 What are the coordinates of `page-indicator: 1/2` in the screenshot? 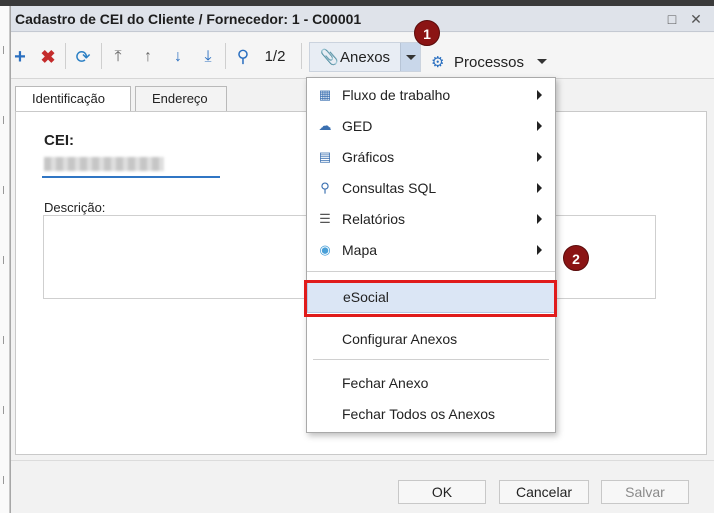 It's located at (275, 56).